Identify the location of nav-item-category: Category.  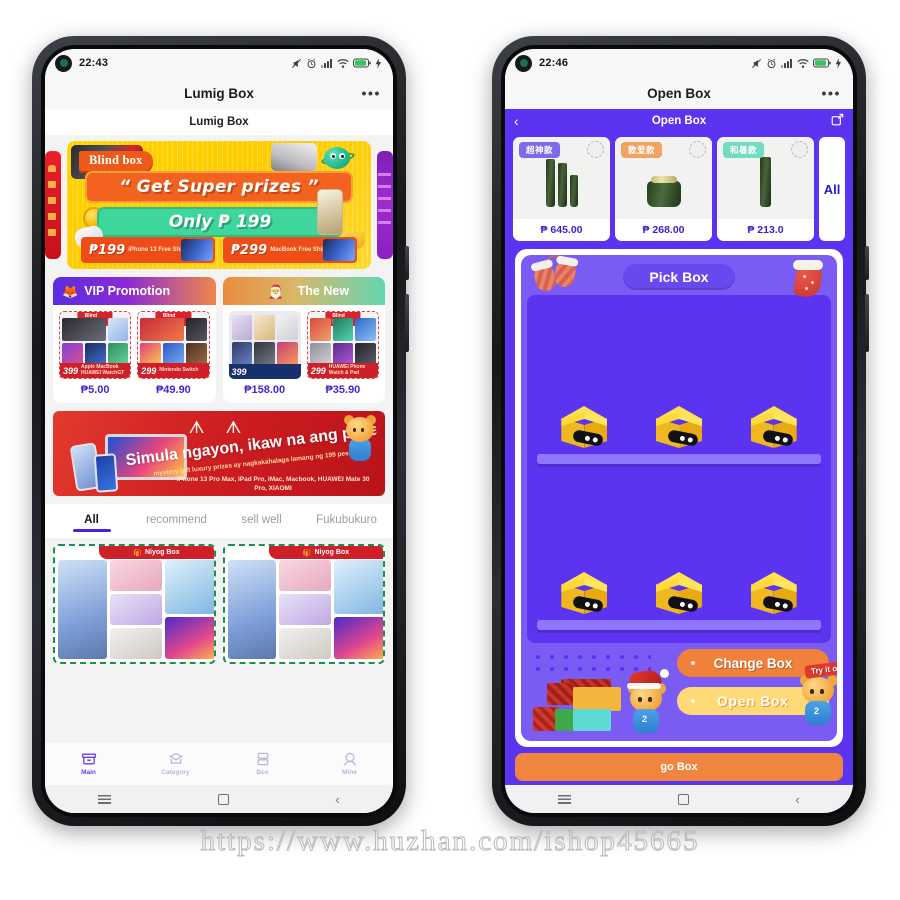
(175, 763).